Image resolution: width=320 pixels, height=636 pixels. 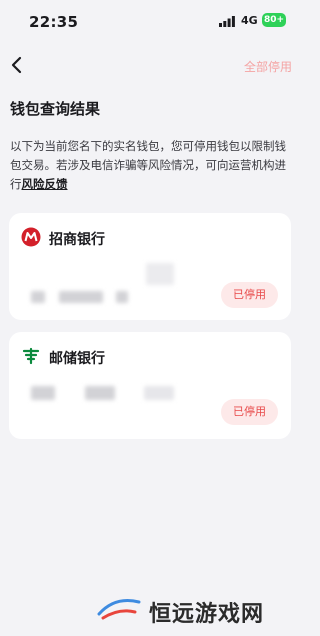 I want to click on watermark-logo-icon, so click(x=119, y=609).